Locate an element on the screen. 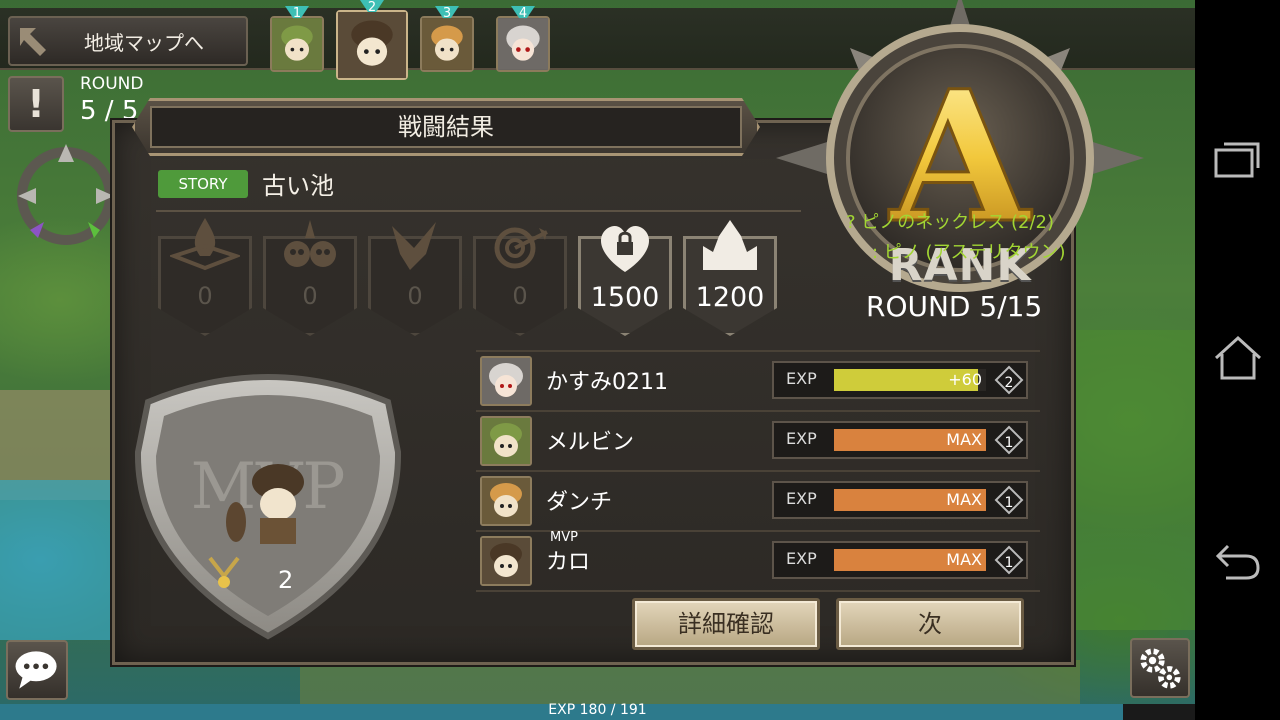 Image resolution: width=1280 pixels, height=720 pixels. character-name: メルビン is located at coordinates (590, 442).